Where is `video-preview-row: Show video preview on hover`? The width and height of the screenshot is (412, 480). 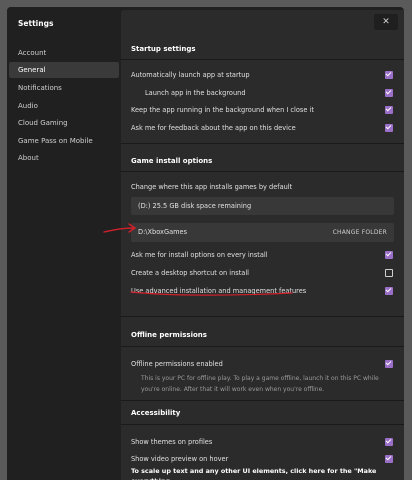 video-preview-row: Show video preview on hover is located at coordinates (262, 459).